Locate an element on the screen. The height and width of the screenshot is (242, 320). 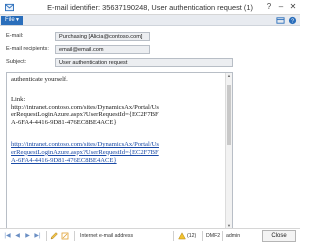
scroll-thumb is located at coordinates (229, 115).